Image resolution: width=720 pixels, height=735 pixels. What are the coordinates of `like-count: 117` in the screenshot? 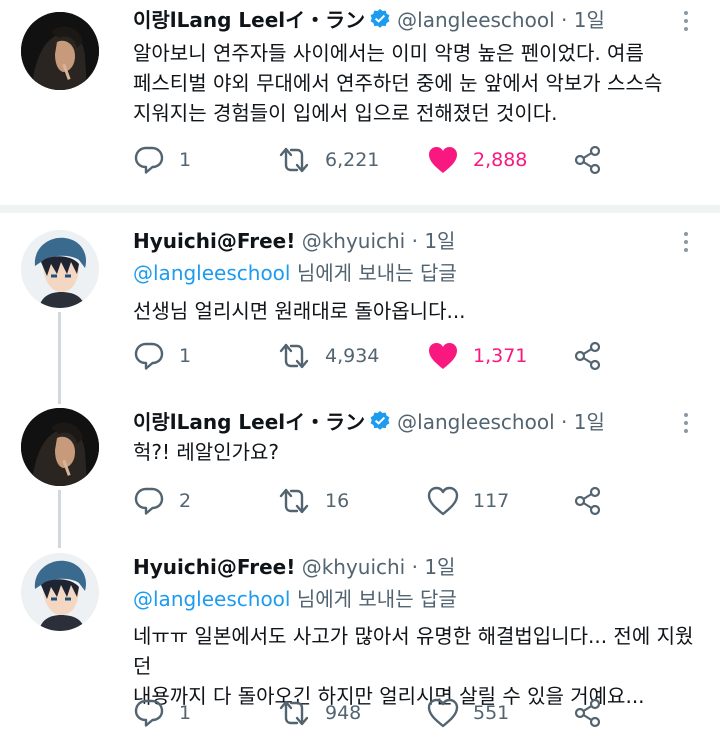 It's located at (491, 501).